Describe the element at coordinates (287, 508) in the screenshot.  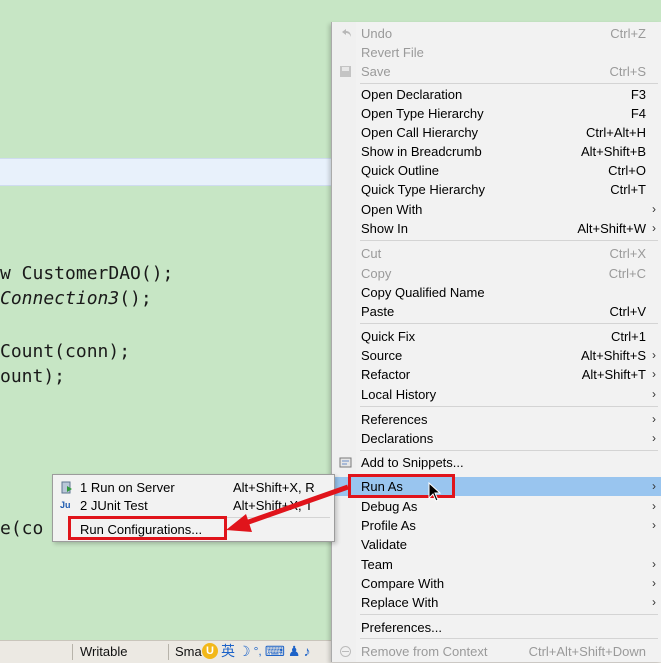
I see `annotation-arrow-icon` at that location.